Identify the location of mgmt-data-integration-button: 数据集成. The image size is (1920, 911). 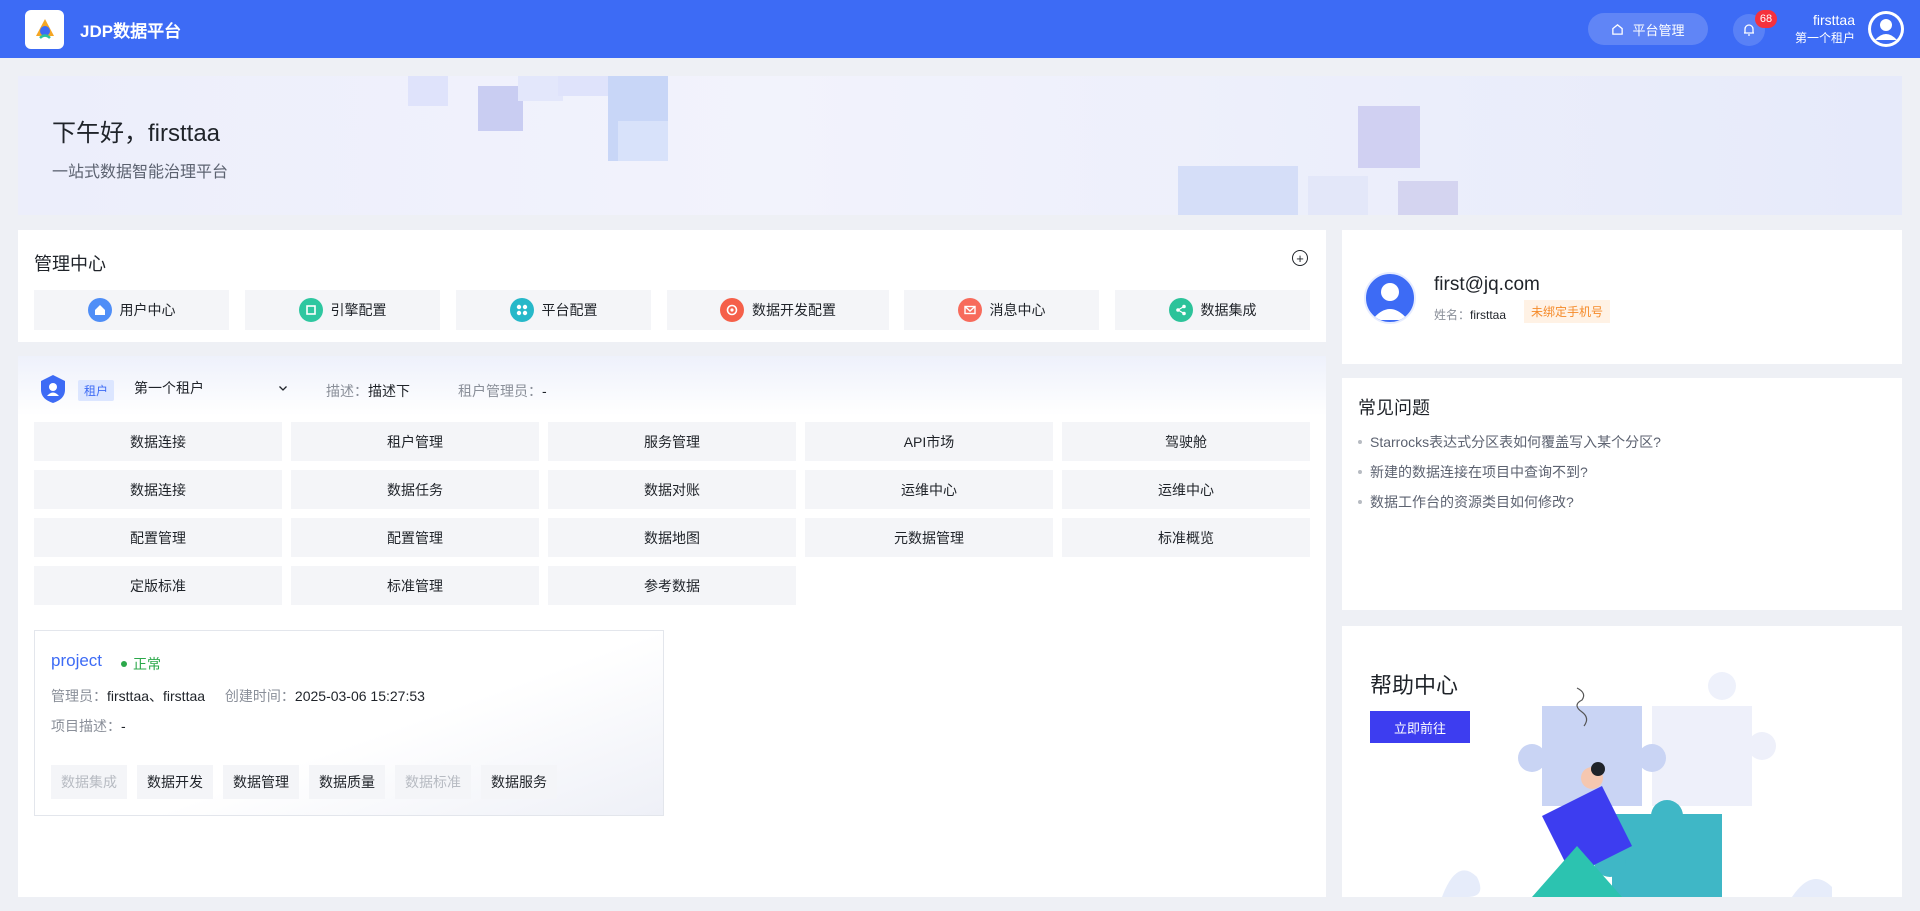
(1212, 310).